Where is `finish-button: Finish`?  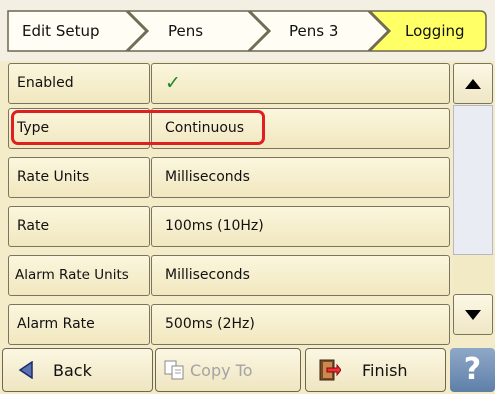 finish-button: Finish is located at coordinates (375, 370).